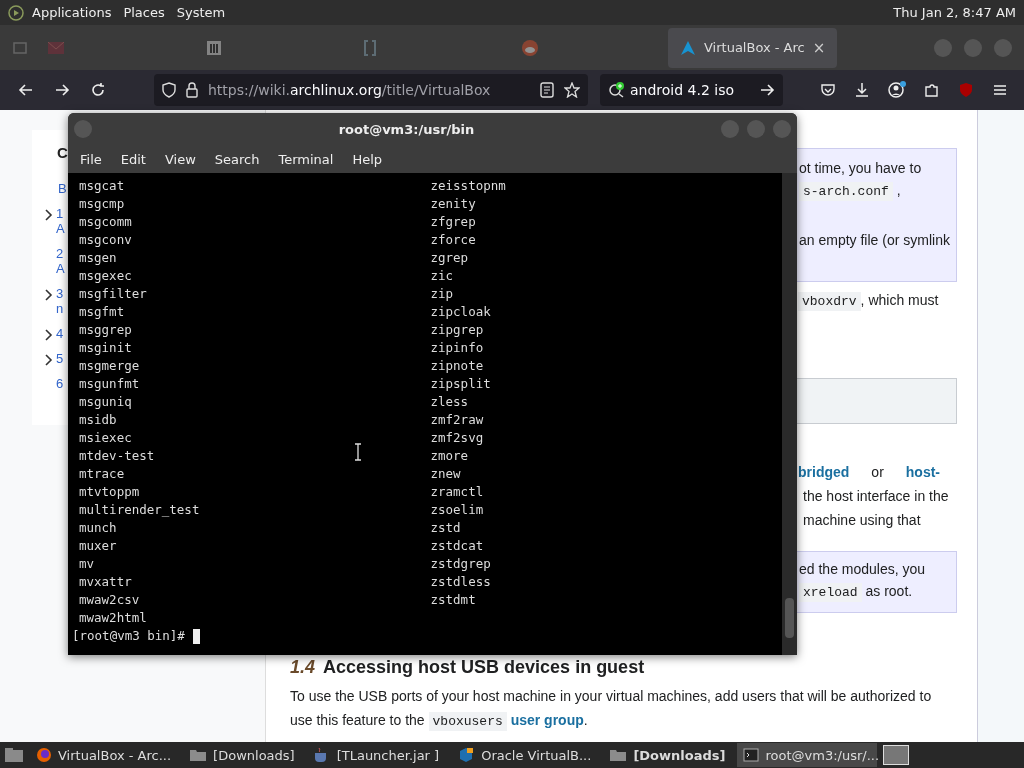 Image resolution: width=1024 pixels, height=768 pixels. Describe the element at coordinates (449, 455) in the screenshot. I see `terminal-output: zmore` at that location.